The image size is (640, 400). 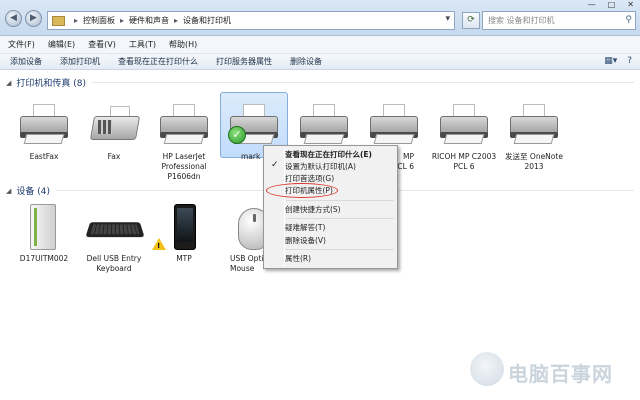 What do you see at coordinates (158, 61) in the screenshot?
I see `see-whats-printing-button: 查看现在正在打印什么` at bounding box center [158, 61].